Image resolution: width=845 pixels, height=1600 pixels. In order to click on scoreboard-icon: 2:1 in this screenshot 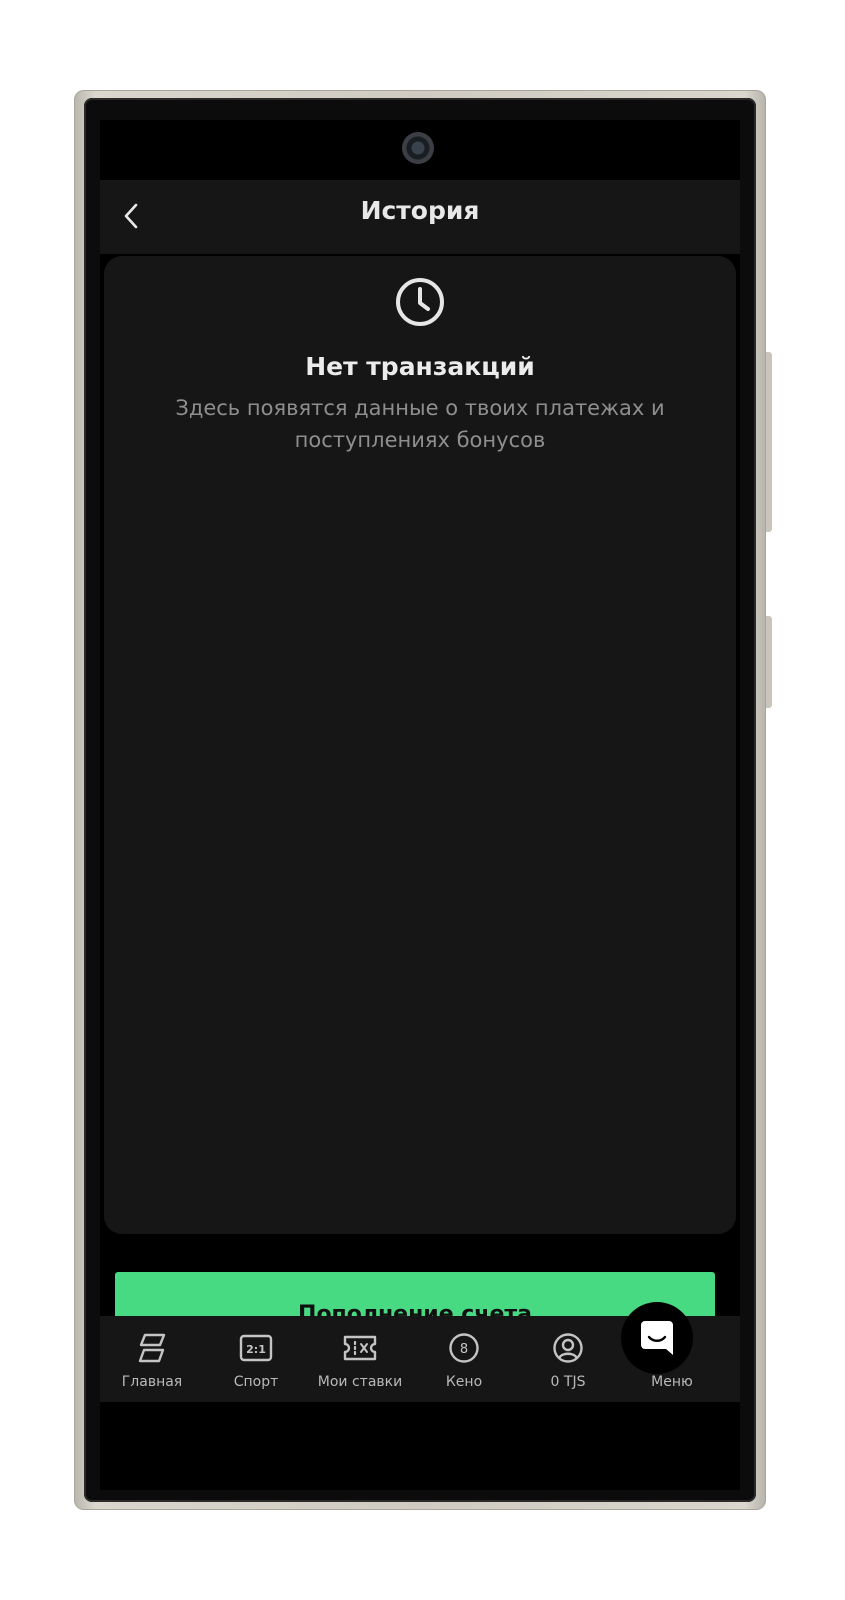, I will do `click(256, 1348)`.